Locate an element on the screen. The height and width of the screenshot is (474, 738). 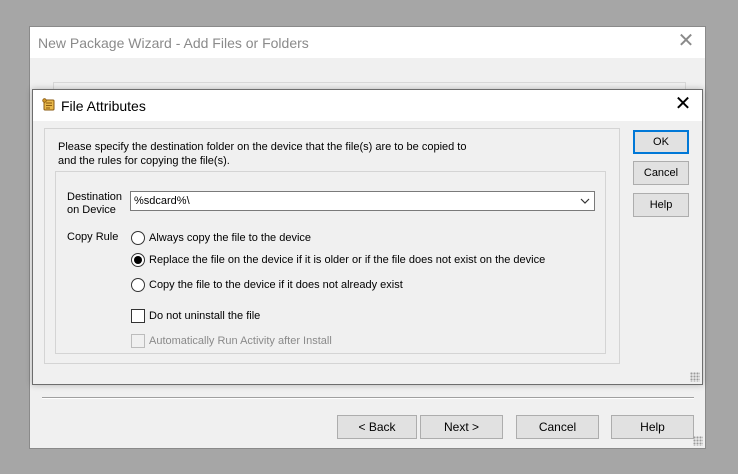
do-not-uninstall-checkbox is located at coordinates (138, 316).